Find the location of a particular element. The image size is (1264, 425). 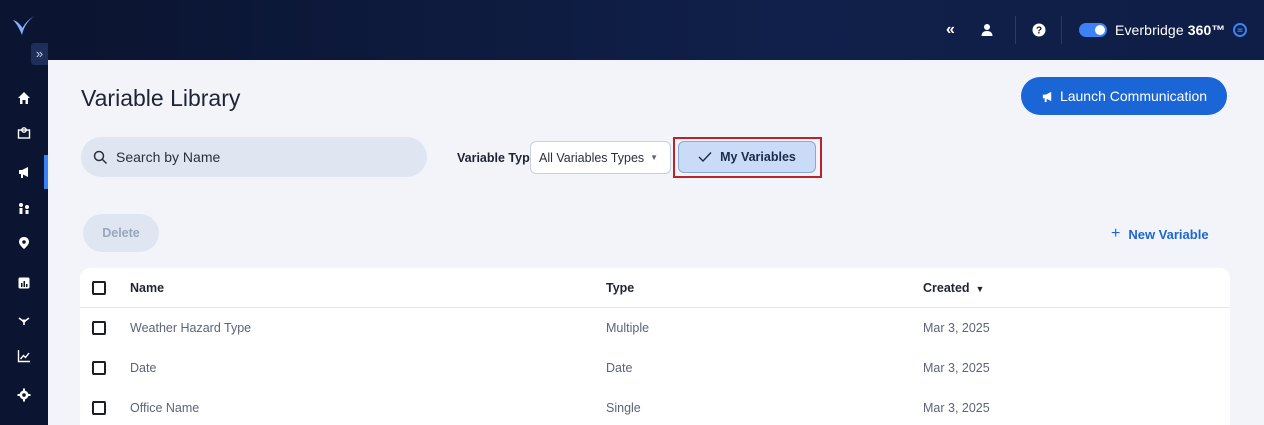

new-variable-label: New Variable is located at coordinates (1168, 234).